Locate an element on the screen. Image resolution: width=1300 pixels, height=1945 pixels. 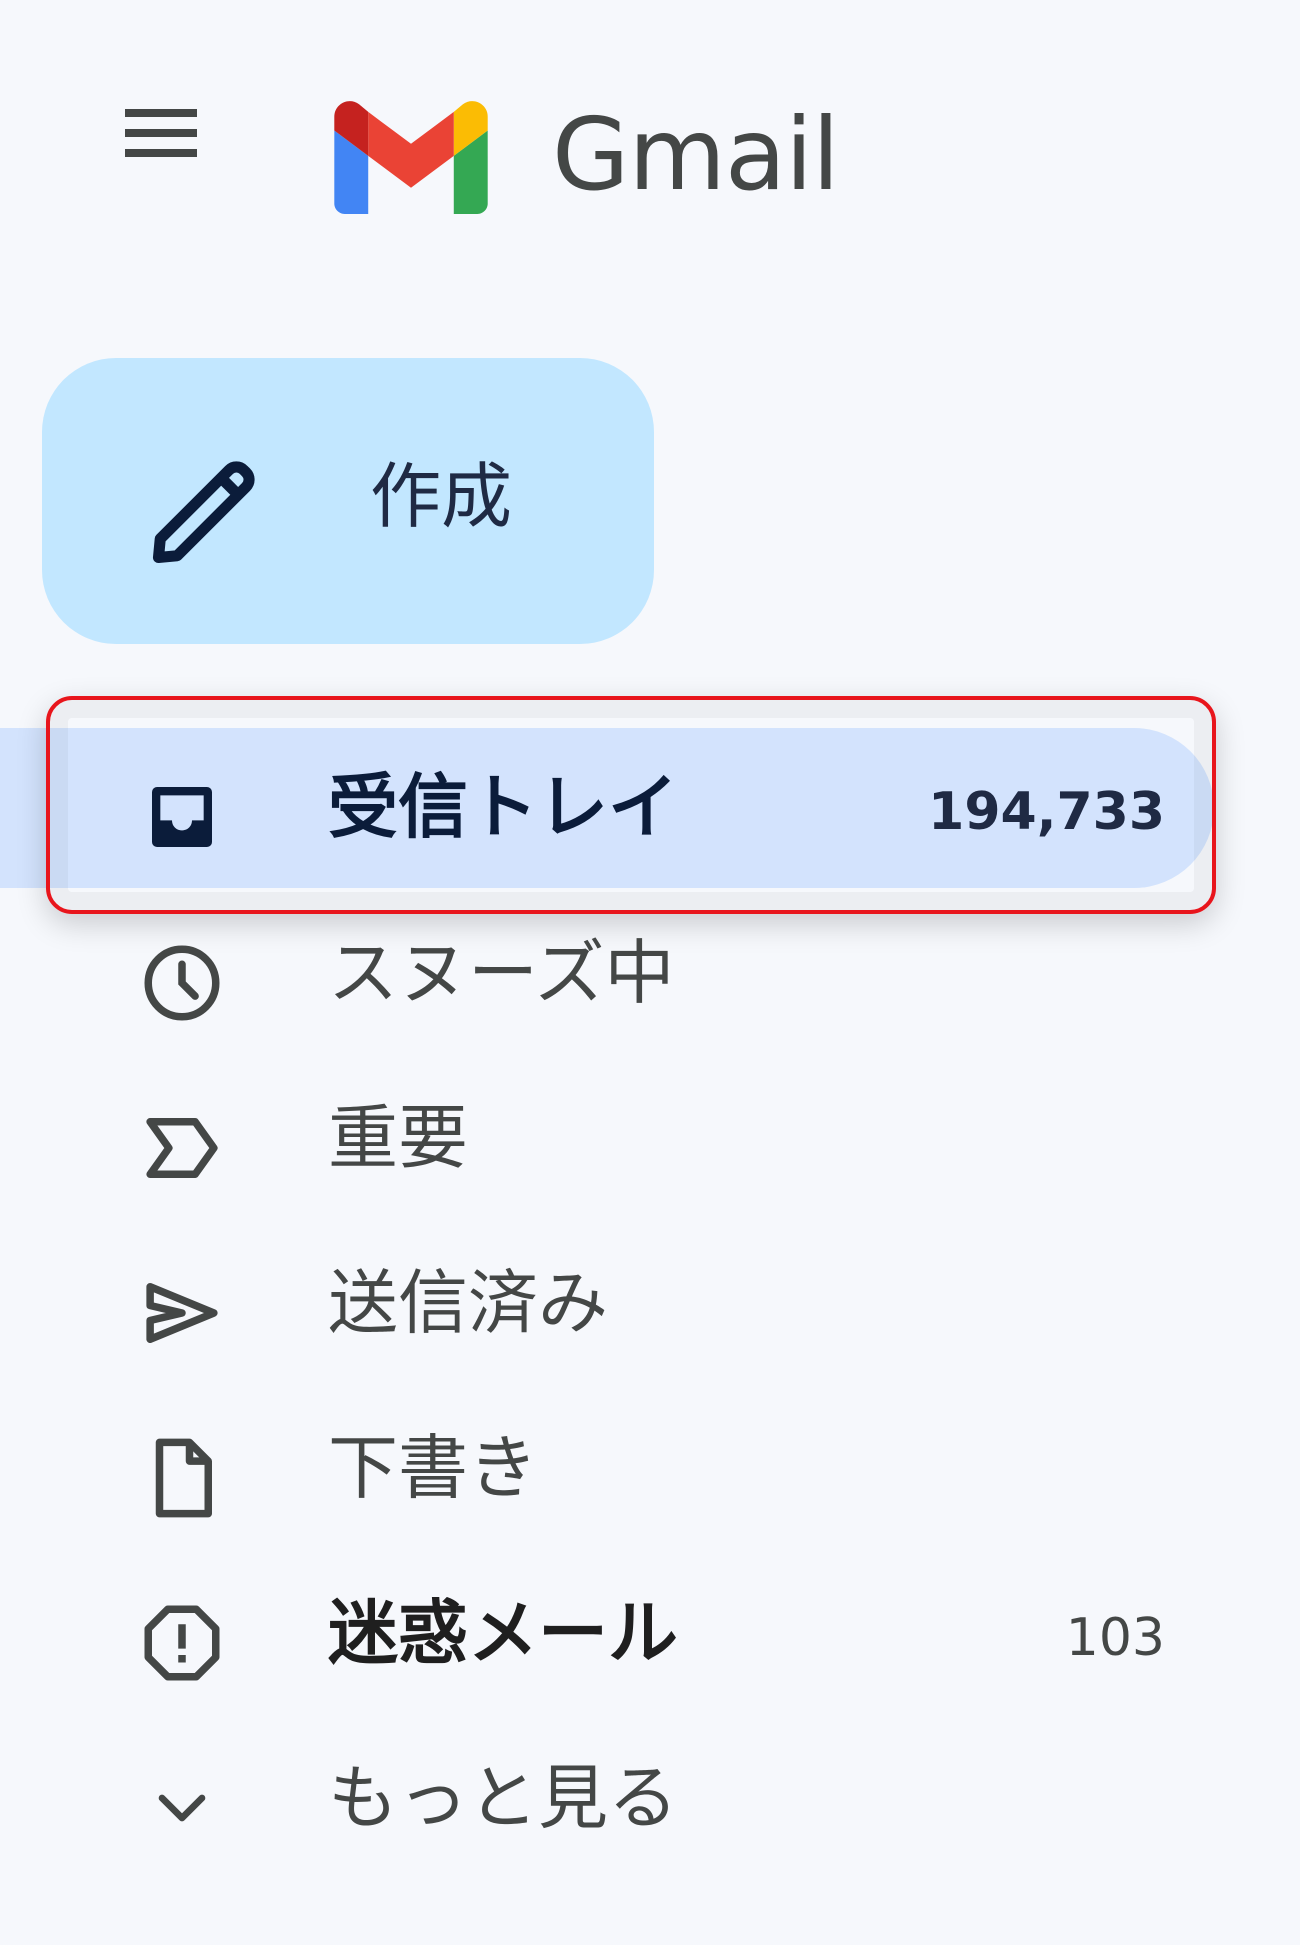
nav-item-label: 送信済み is located at coordinates (468, 1303).